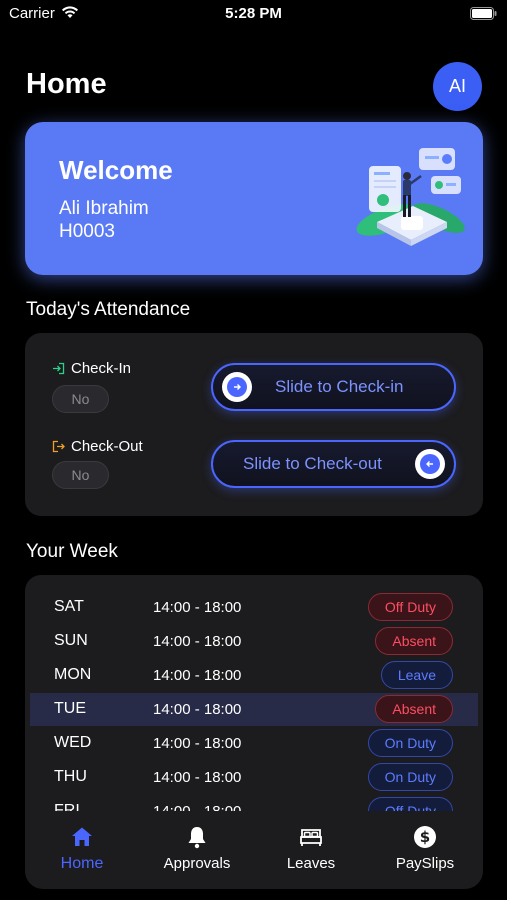  Describe the element at coordinates (116, 170) in the screenshot. I see `welcome-title: Welcome` at that location.